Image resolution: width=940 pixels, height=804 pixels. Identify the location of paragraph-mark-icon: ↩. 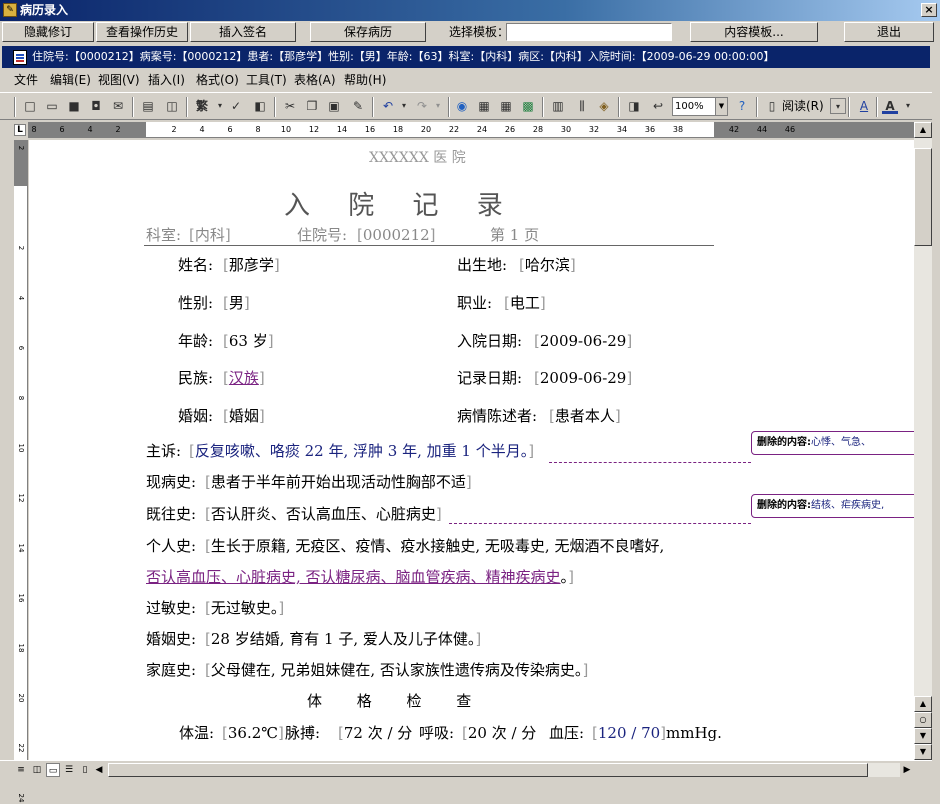
(658, 106).